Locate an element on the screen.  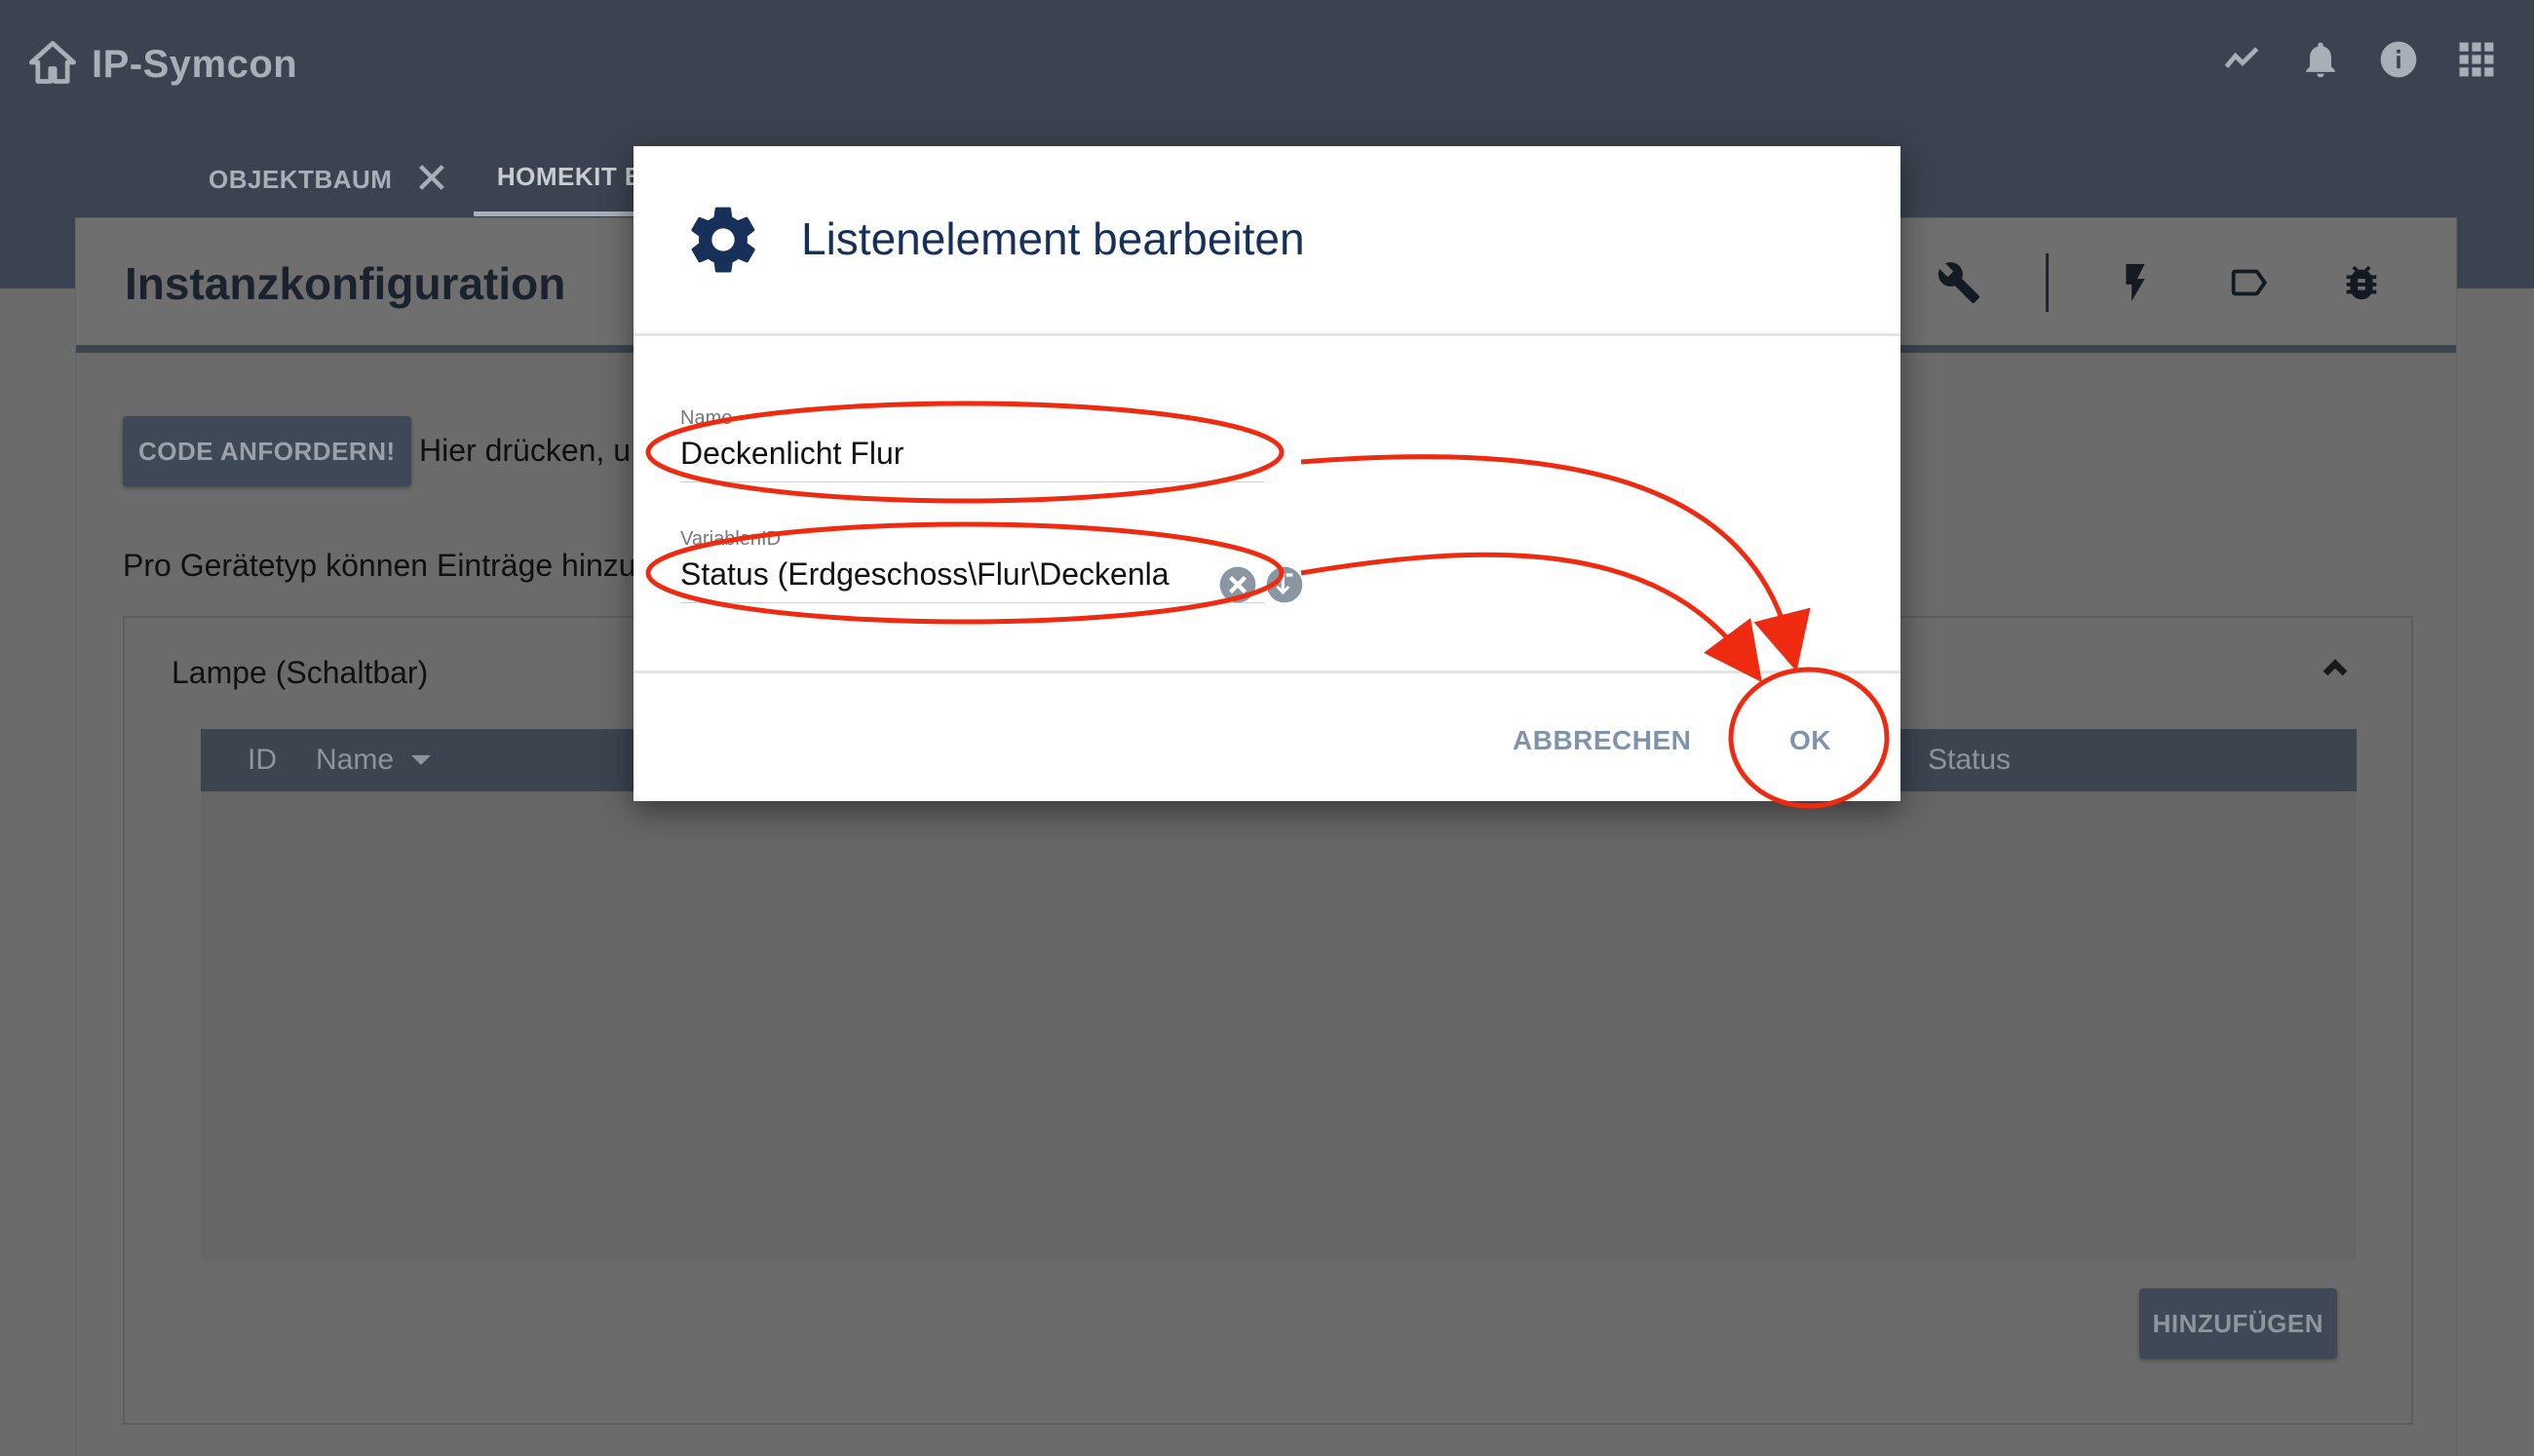
add-button: HINZUFÜGEN is located at coordinates (2237, 1323).